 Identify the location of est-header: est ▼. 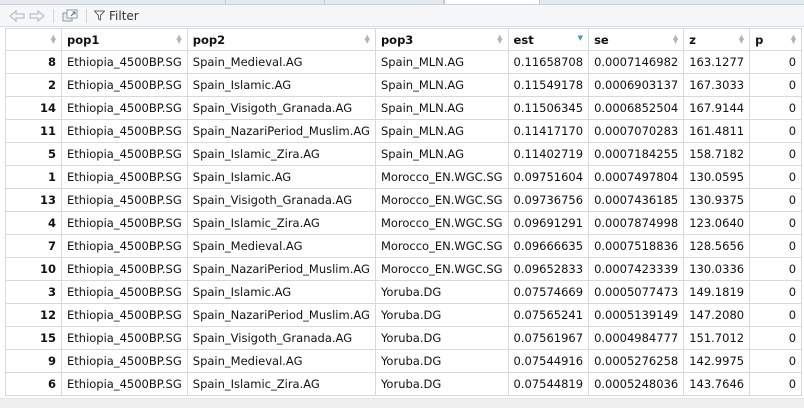
(548, 39).